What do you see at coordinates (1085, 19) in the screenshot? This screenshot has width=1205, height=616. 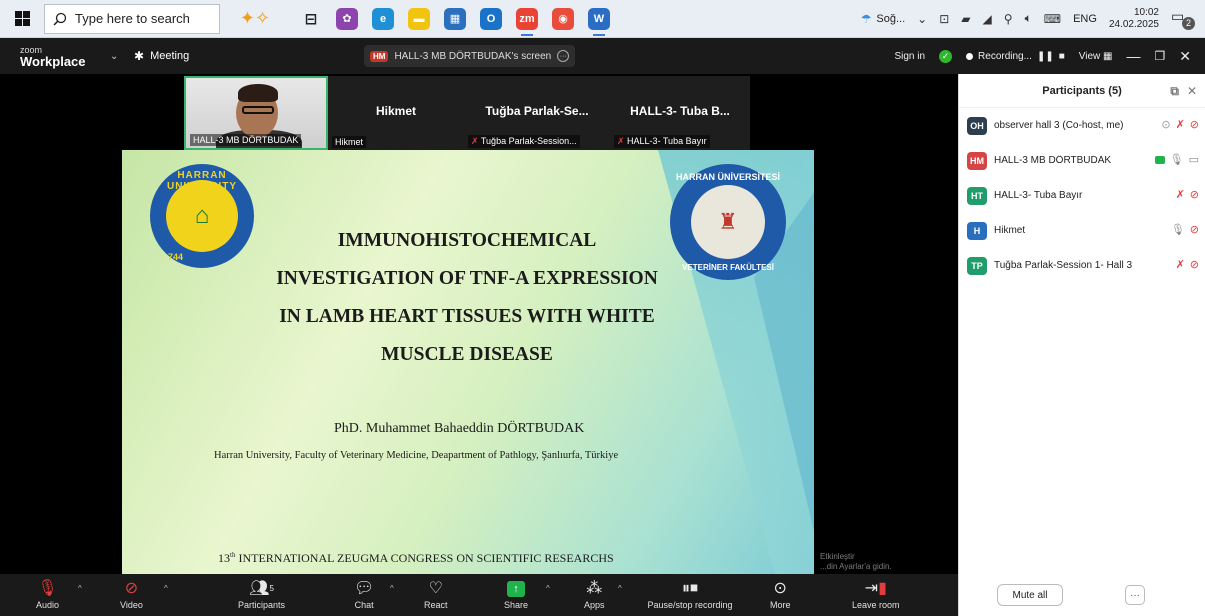 I see `language-indicator: ENG` at bounding box center [1085, 19].